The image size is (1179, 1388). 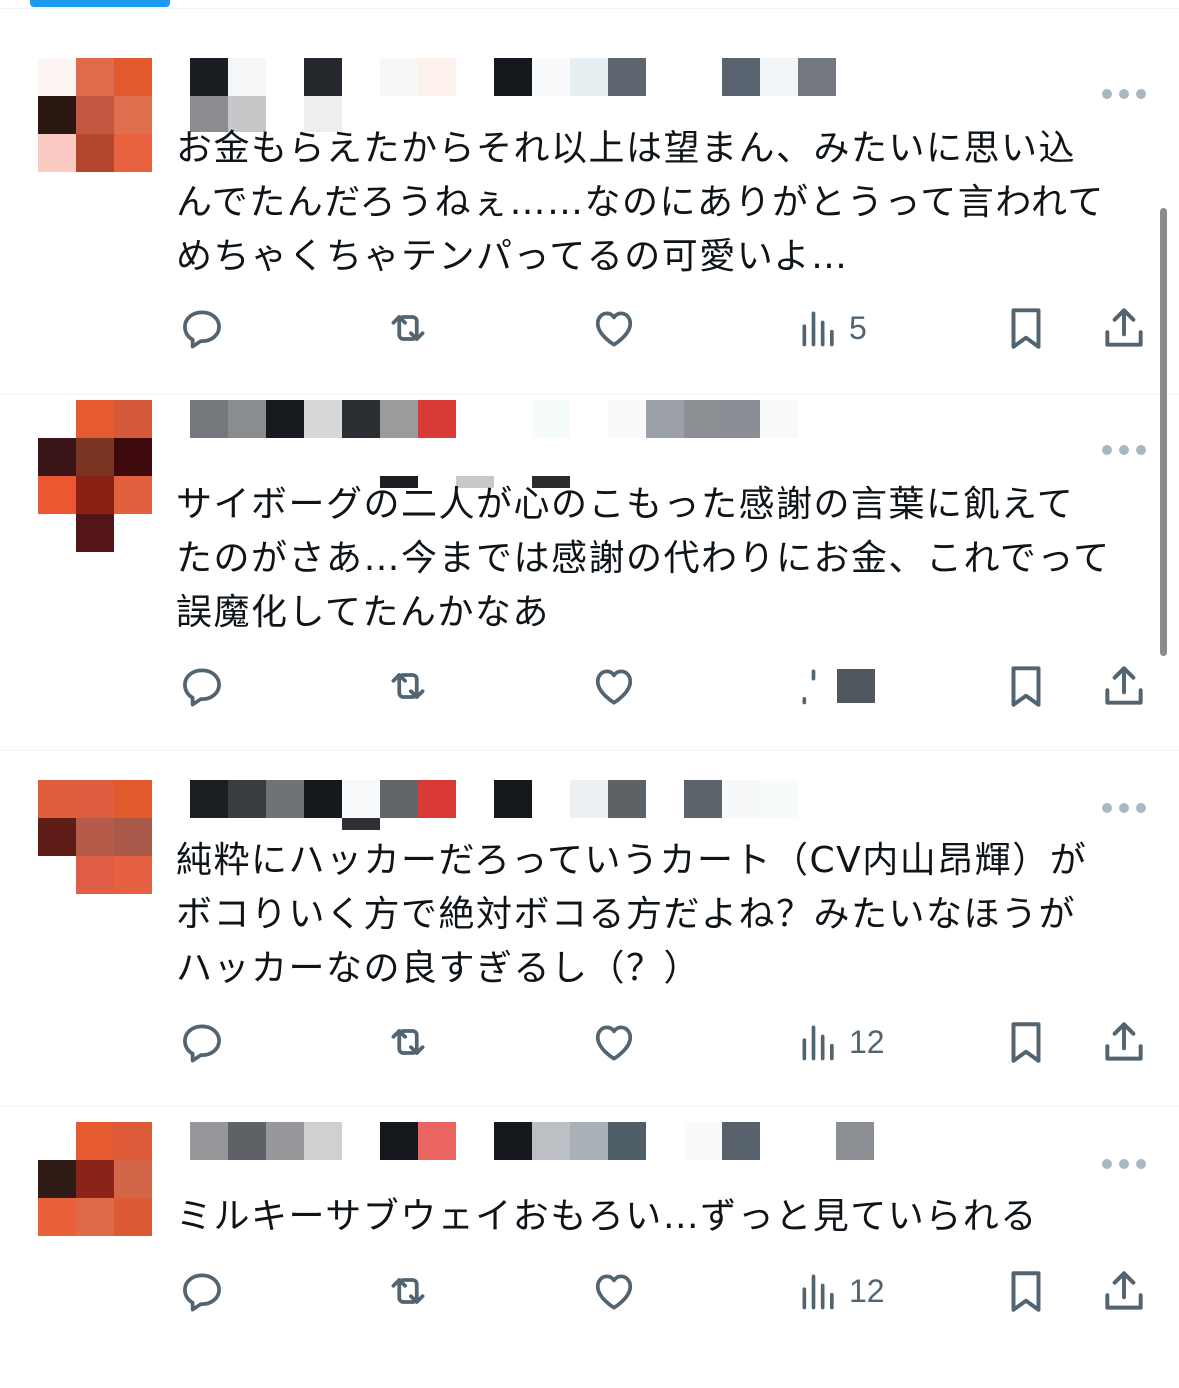 What do you see at coordinates (100, 3) in the screenshot?
I see `active-tab-indicator` at bounding box center [100, 3].